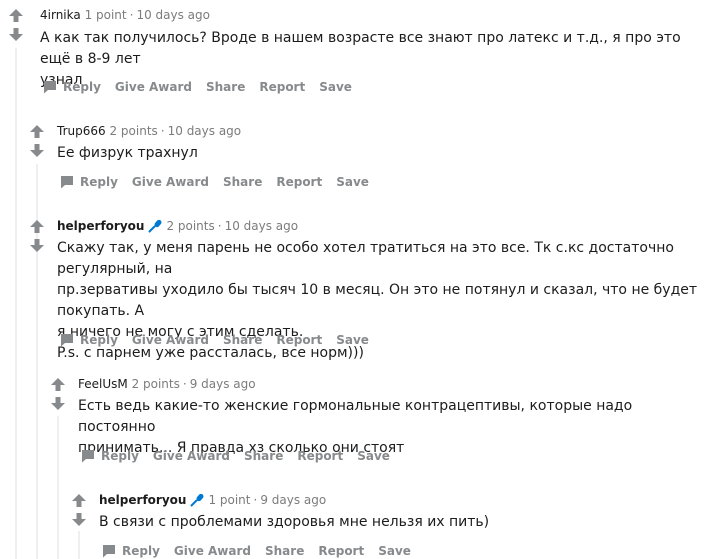  I want to click on author-link: FeelUsM, so click(103, 384).